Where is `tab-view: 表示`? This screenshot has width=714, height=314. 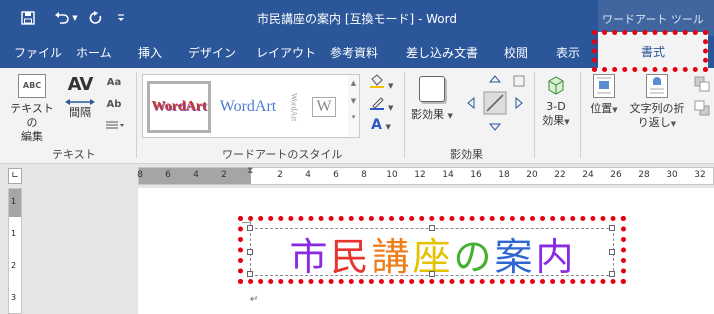
tab-view: 表示 is located at coordinates (568, 52).